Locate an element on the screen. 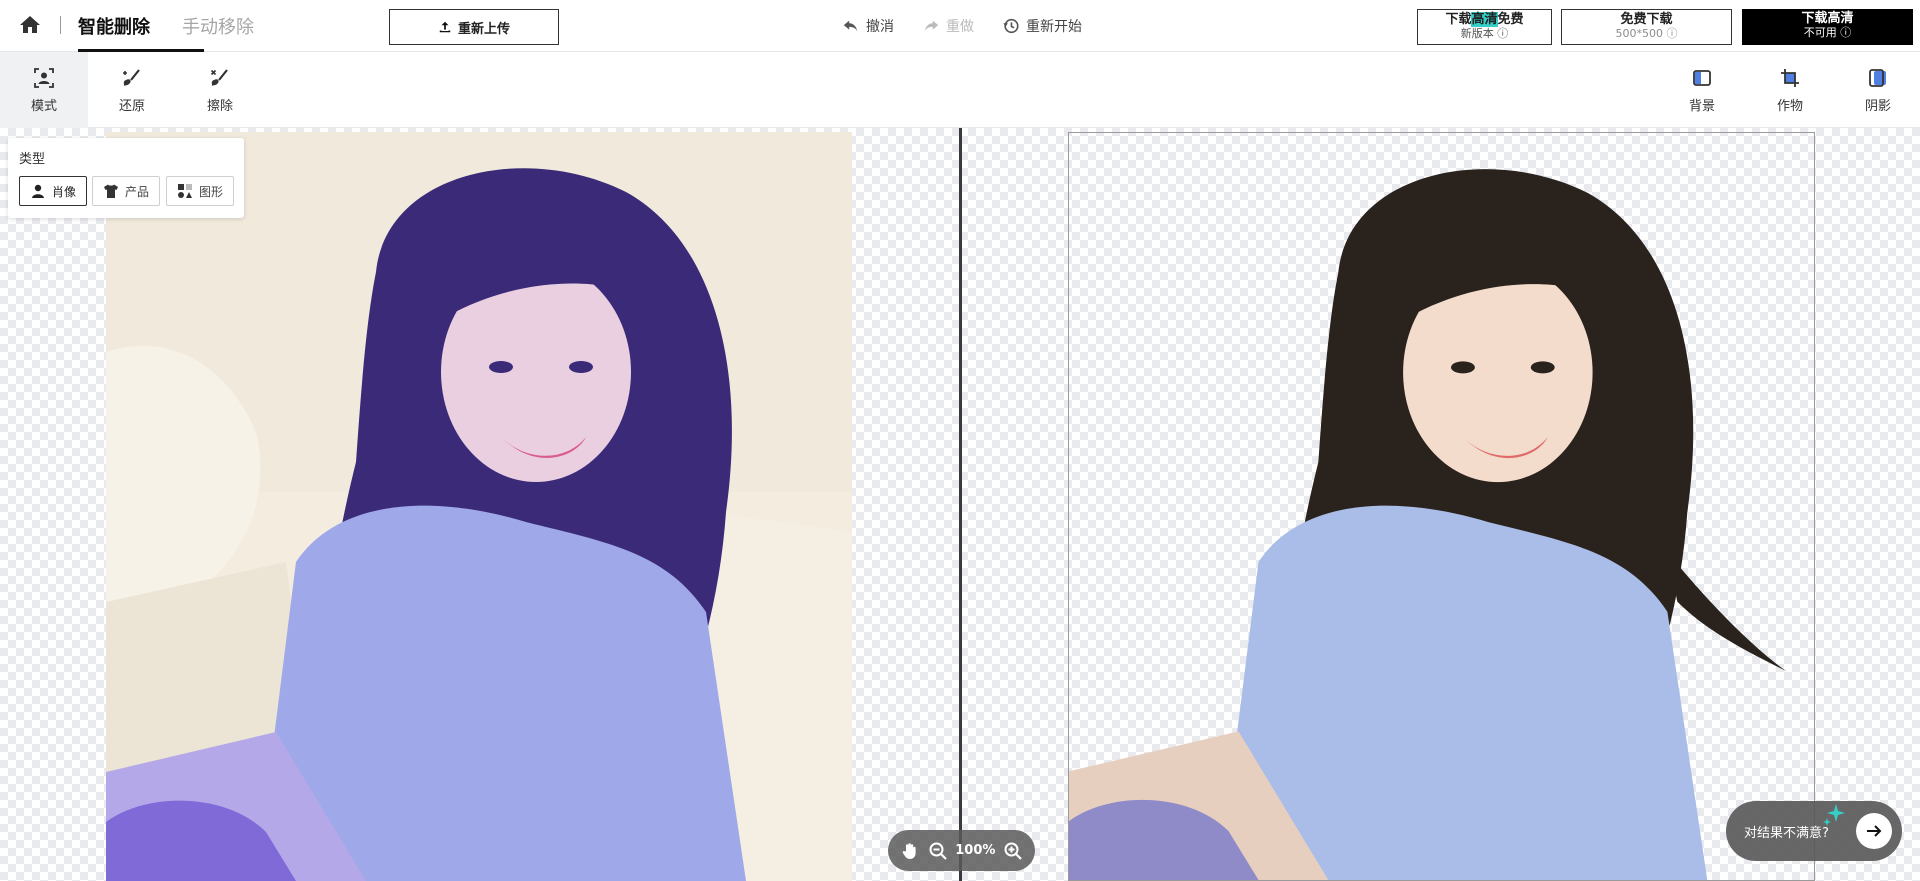 This screenshot has height=881, width=1920. feedback-button: 对结果不满意? is located at coordinates (1814, 831).